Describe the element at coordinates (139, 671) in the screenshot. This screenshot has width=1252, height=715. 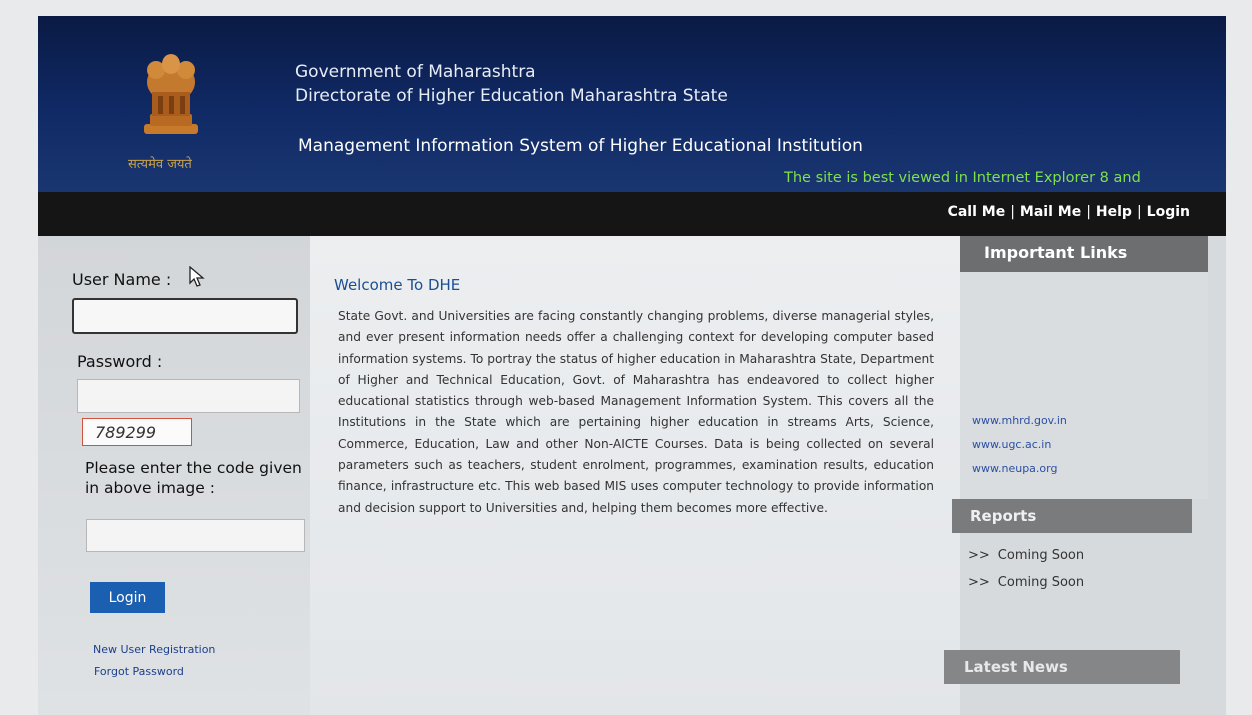
I see `forgot-password-link: Forgot Password` at that location.